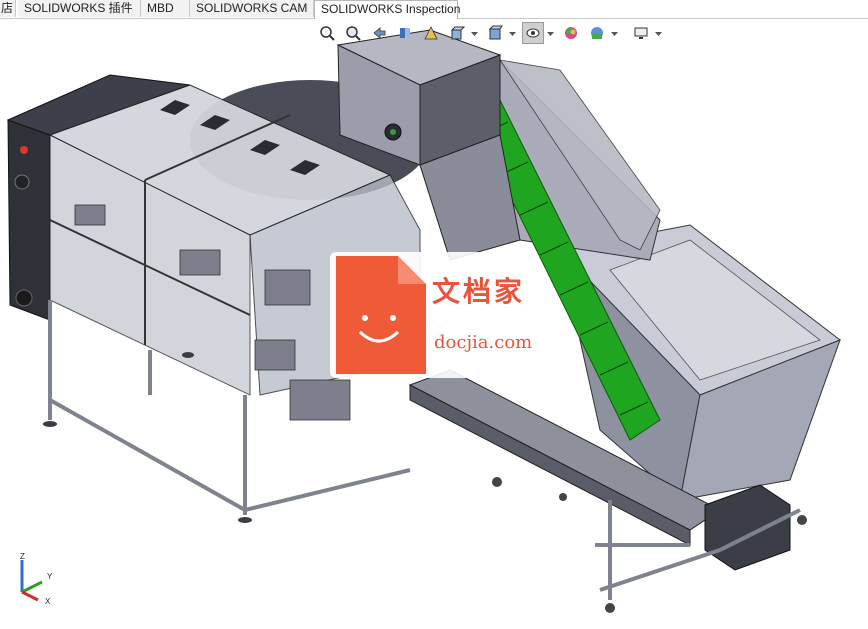  What do you see at coordinates (327, 33) in the screenshot?
I see `zoom-to-fit-icon` at bounding box center [327, 33].